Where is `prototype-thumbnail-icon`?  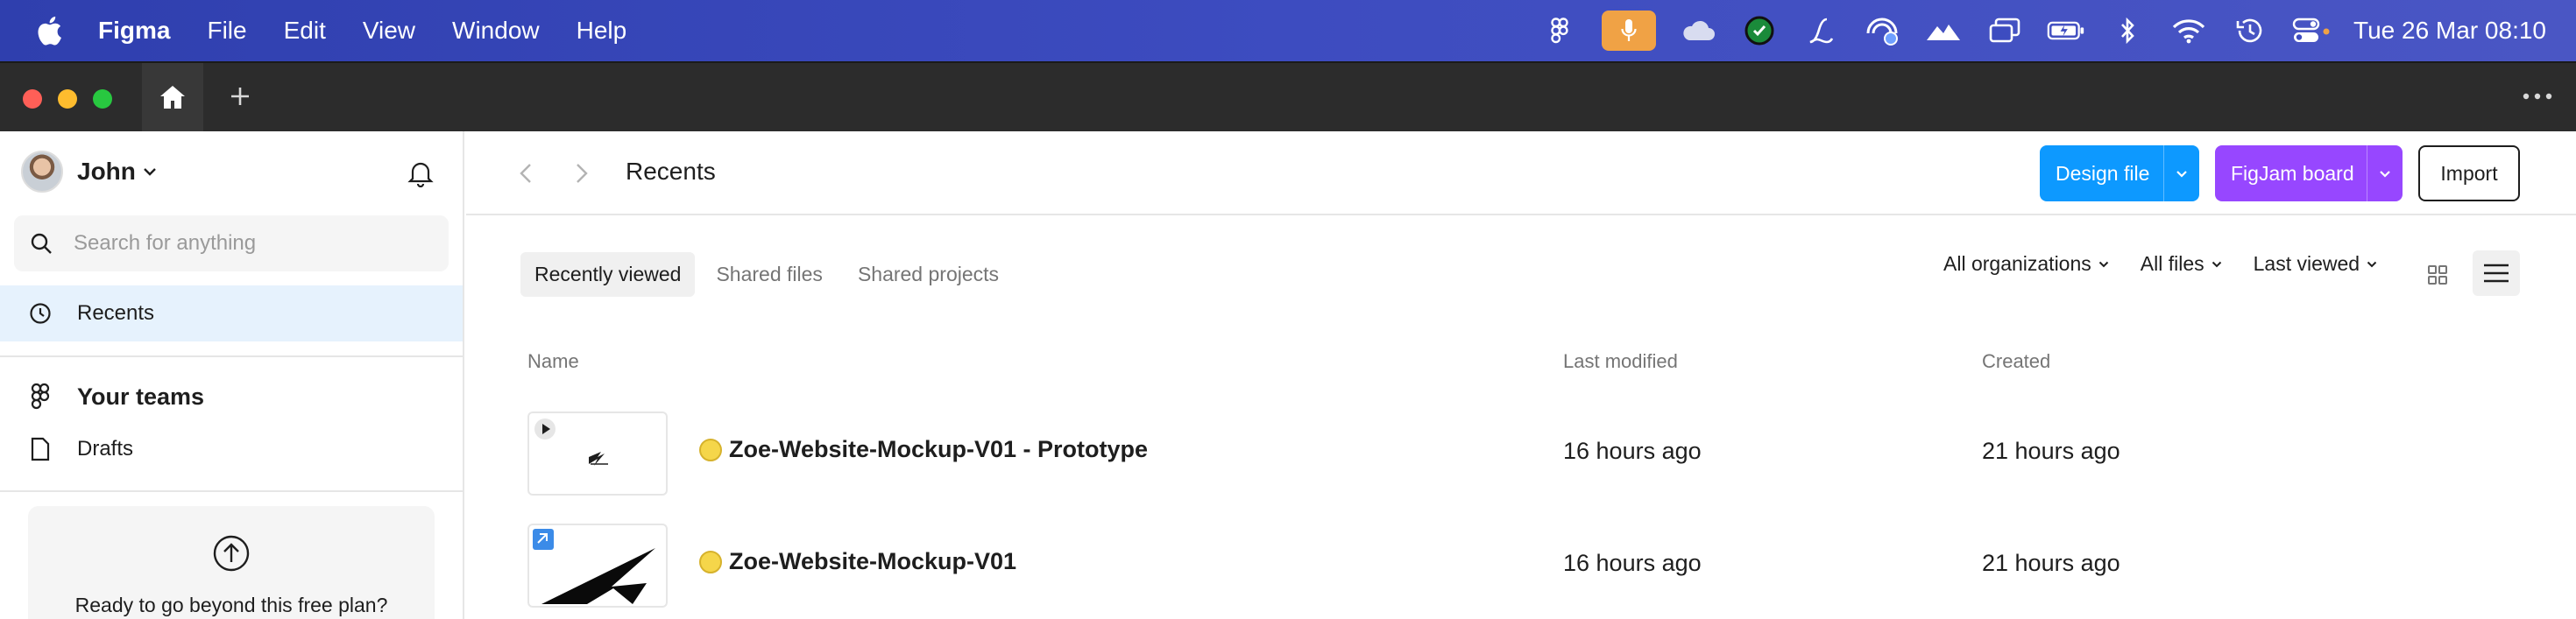
prototype-thumbnail-icon is located at coordinates (571, 443).